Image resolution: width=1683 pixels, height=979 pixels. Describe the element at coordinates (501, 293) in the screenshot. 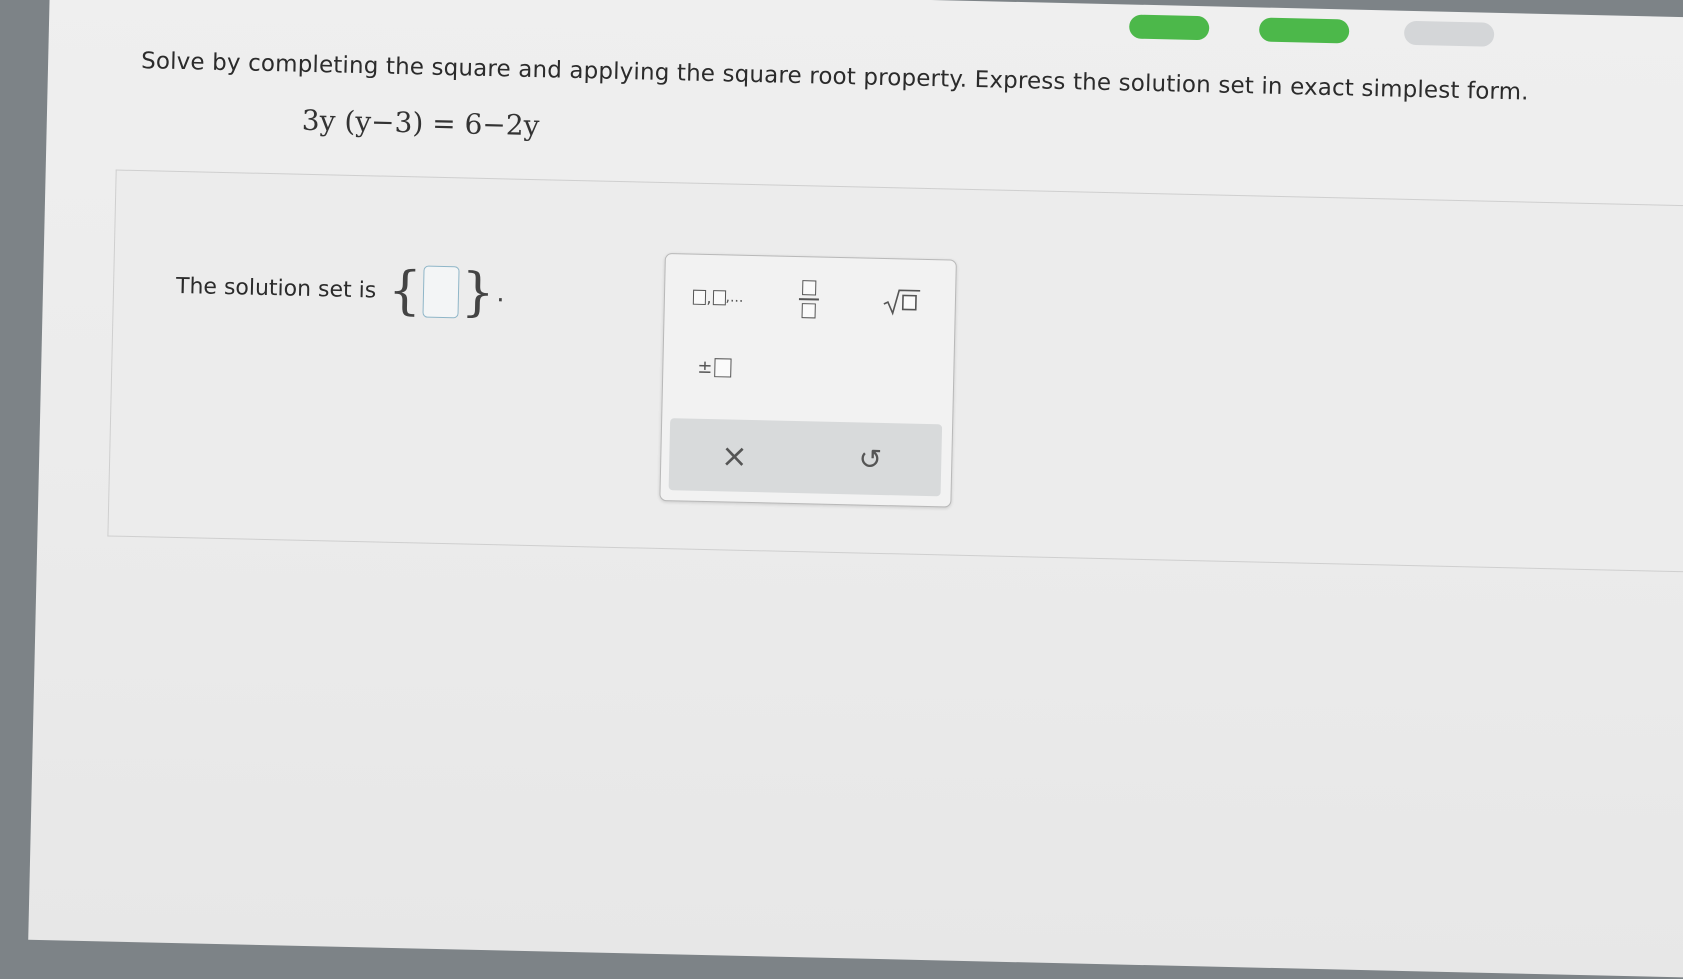

I see `period: .` at that location.